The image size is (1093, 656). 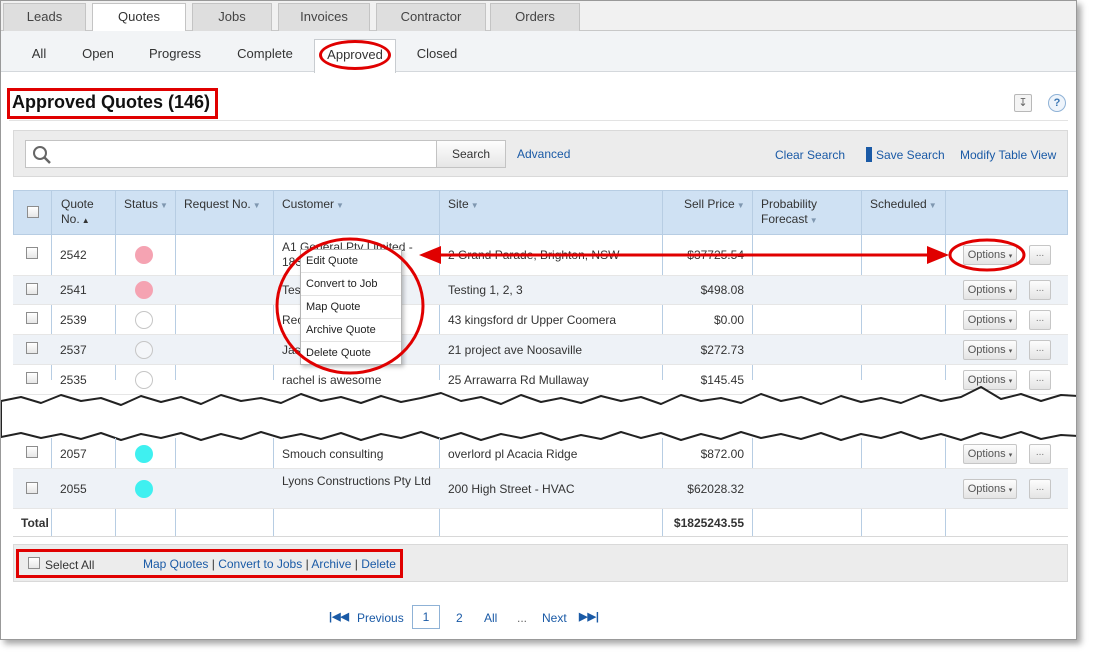 I want to click on arrow-head-right, so click(x=938, y=255).